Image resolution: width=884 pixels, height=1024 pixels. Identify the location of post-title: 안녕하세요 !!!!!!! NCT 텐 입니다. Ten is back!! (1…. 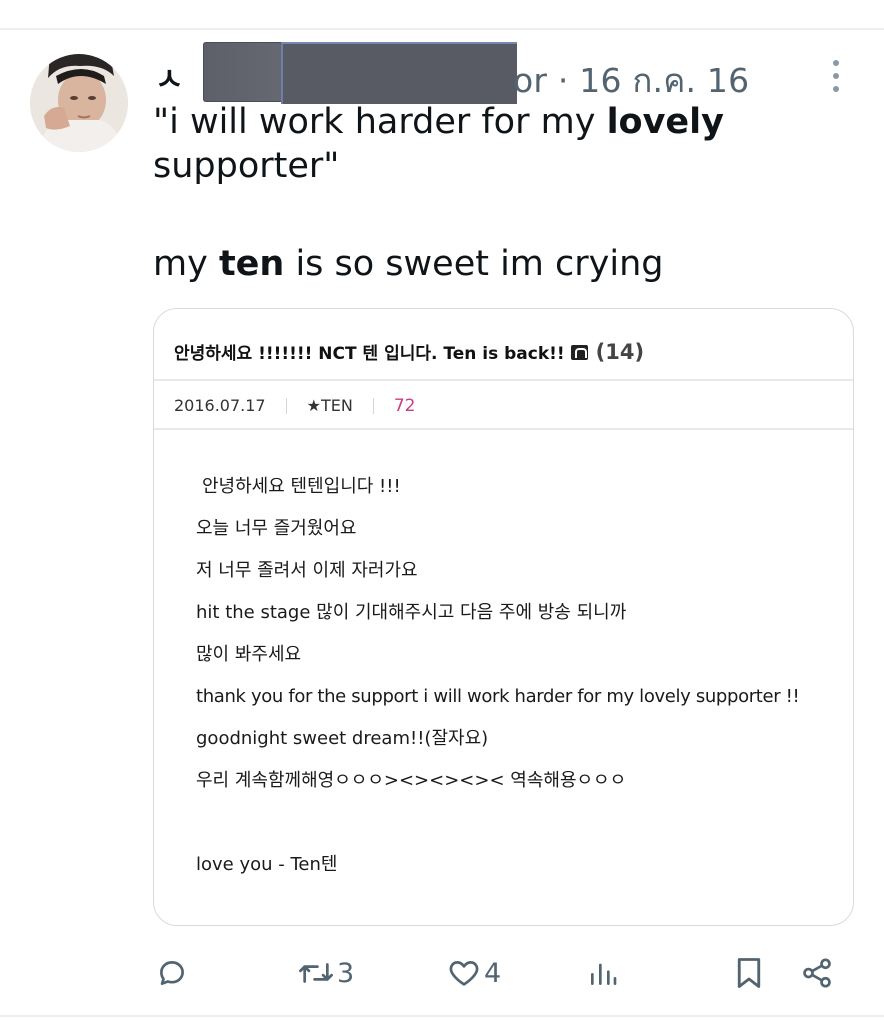
(409, 352).